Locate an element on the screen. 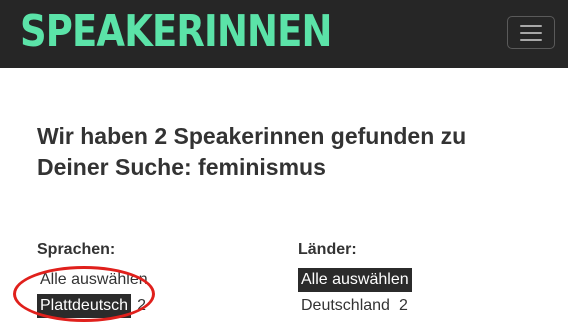 The image size is (568, 324). country-option-label: Deutschland is located at coordinates (345, 306).